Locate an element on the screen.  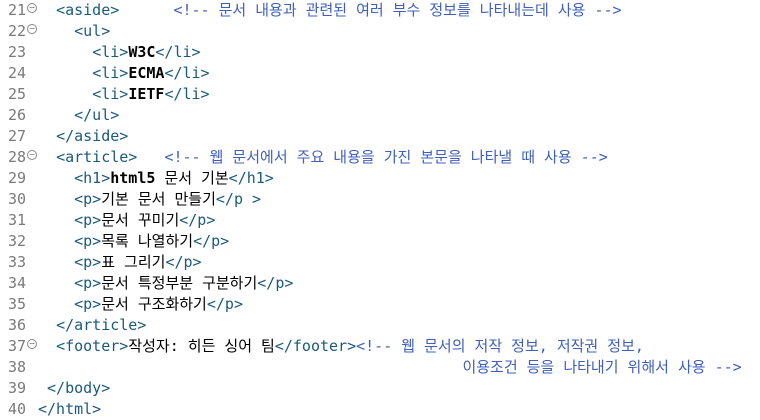
code-line: 29 <h1>html5 문서 기본</h1> is located at coordinates (380, 178).